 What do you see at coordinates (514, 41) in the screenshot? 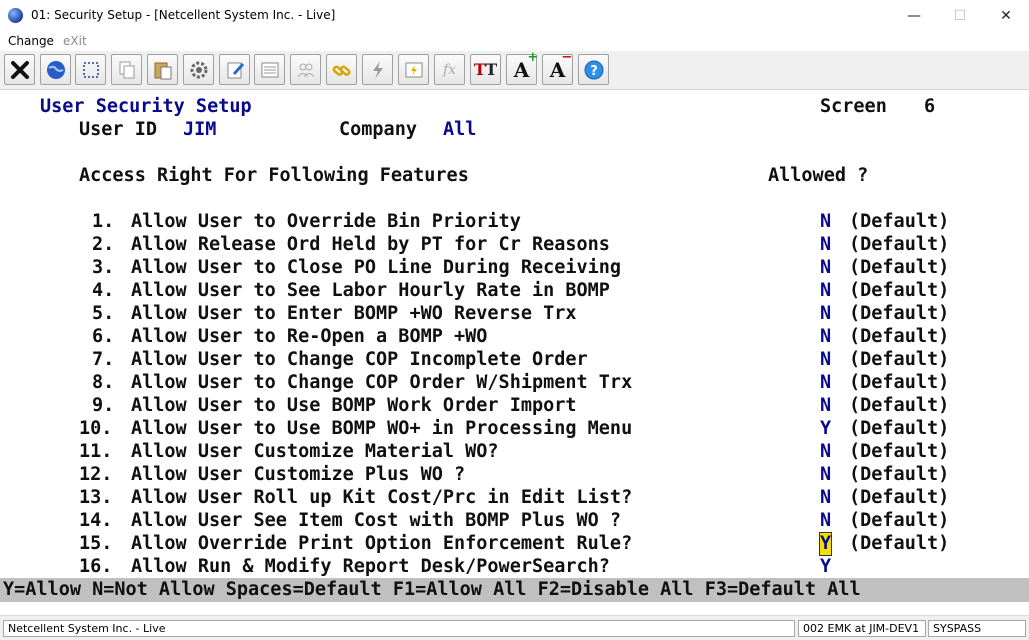
I see `menu-bar: Change eXit` at bounding box center [514, 41].